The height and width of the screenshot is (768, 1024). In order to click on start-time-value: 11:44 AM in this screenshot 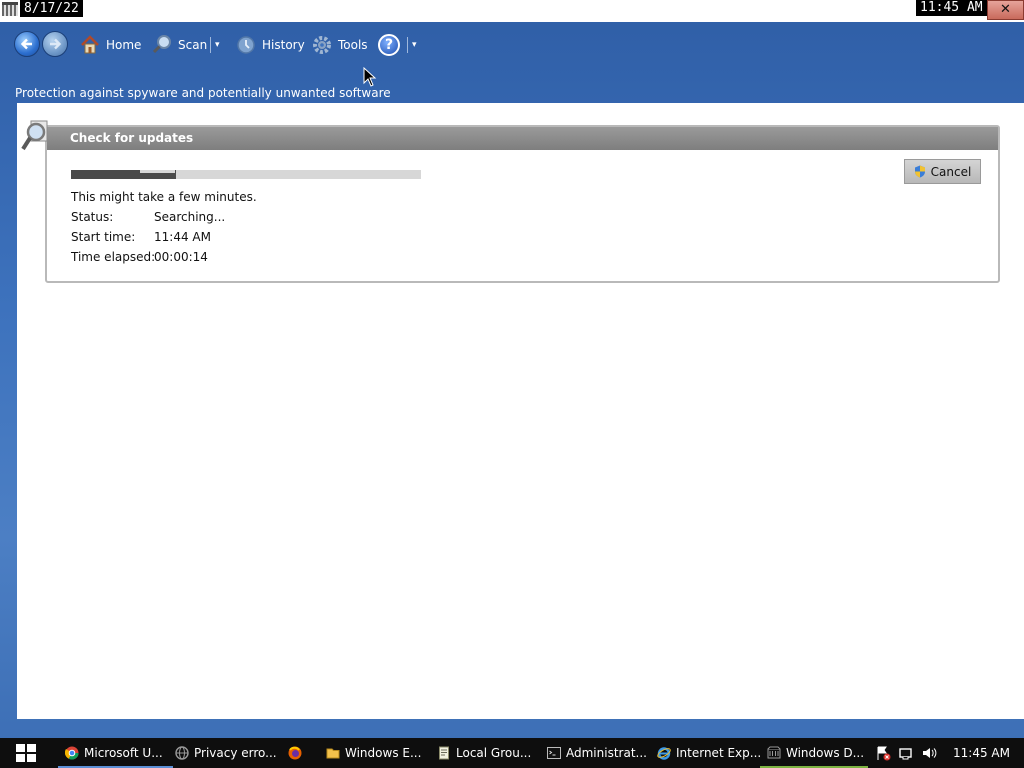, I will do `click(182, 237)`.